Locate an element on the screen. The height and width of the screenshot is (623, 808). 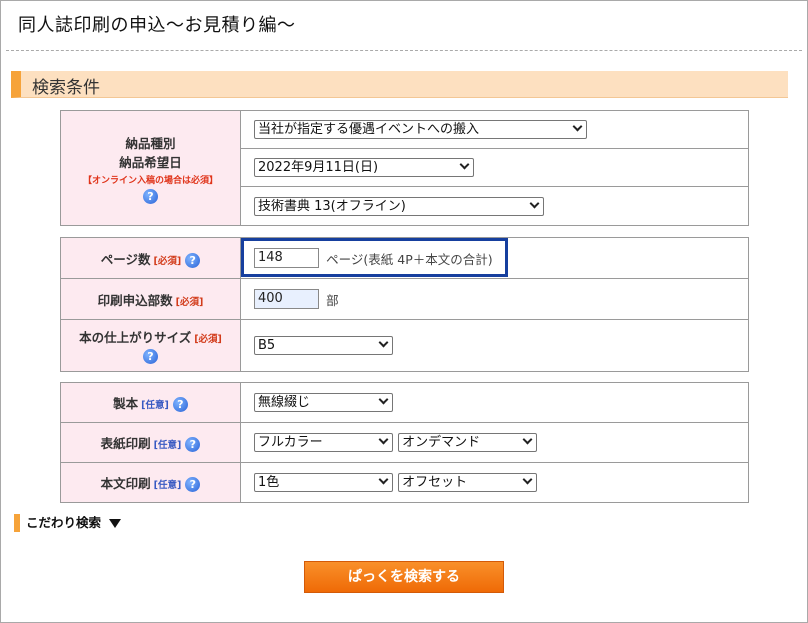
binding-label-cell: 製本 [任意]? is located at coordinates (150, 402).